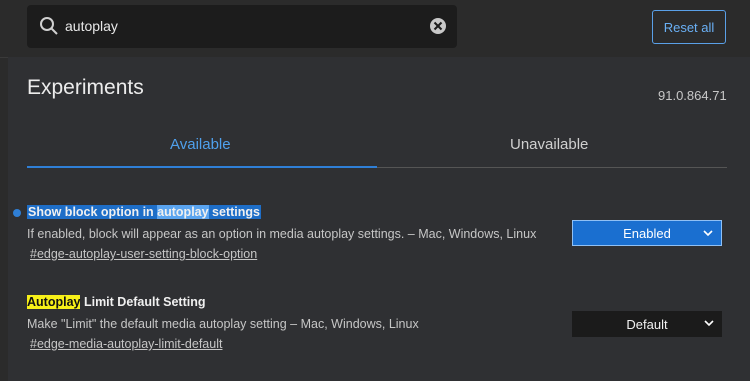  What do you see at coordinates (549, 144) in the screenshot?
I see `tab-unavailable: Unavailable` at bounding box center [549, 144].